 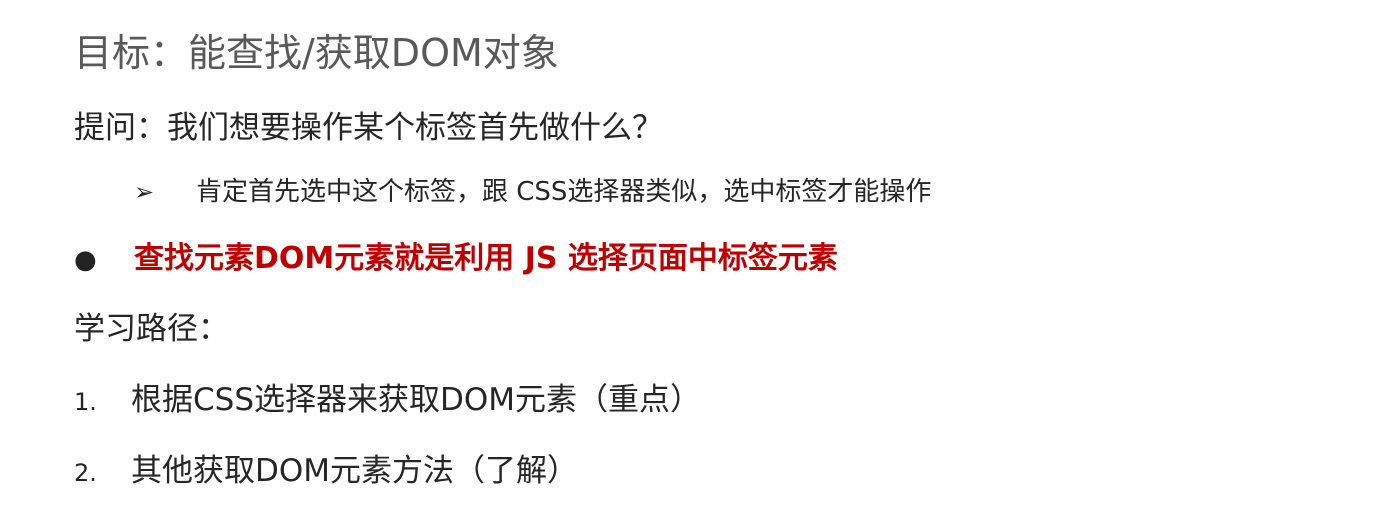 What do you see at coordinates (316, 53) in the screenshot?
I see `slide-title: 目标：能查找/获取DOM对象` at bounding box center [316, 53].